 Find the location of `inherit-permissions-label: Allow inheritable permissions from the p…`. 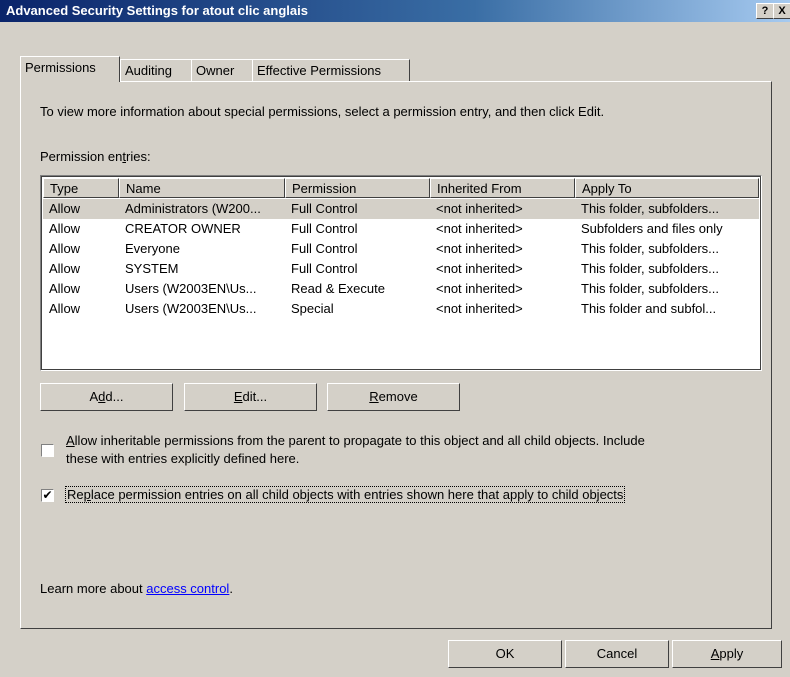

inherit-permissions-label: Allow inheritable permissions from the p… is located at coordinates (355, 440).